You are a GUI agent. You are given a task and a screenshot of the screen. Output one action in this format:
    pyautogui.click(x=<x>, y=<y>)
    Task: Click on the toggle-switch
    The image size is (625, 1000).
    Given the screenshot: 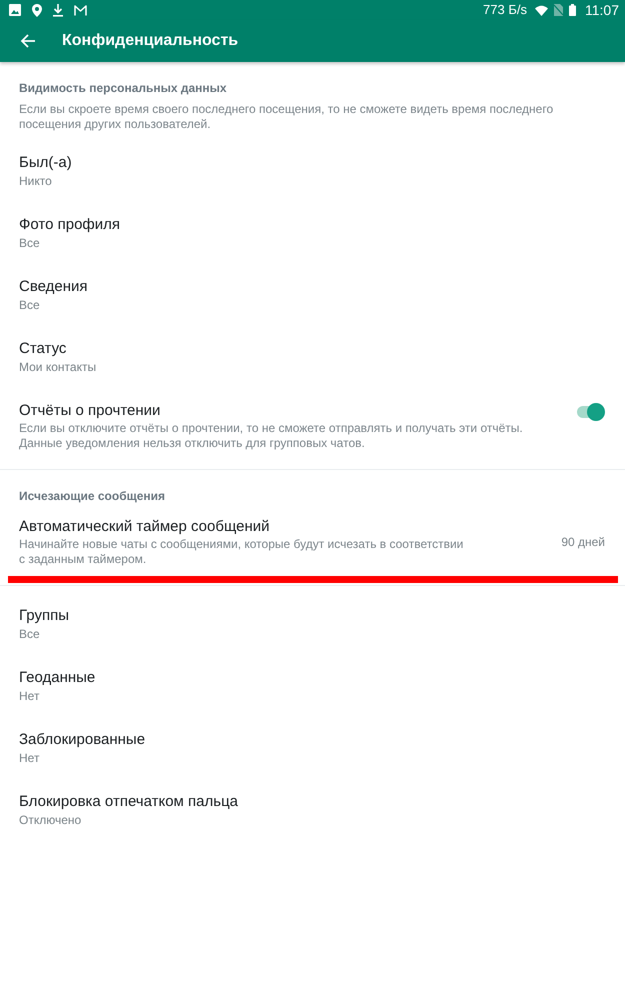 What is the action you would take?
    pyautogui.click(x=590, y=412)
    